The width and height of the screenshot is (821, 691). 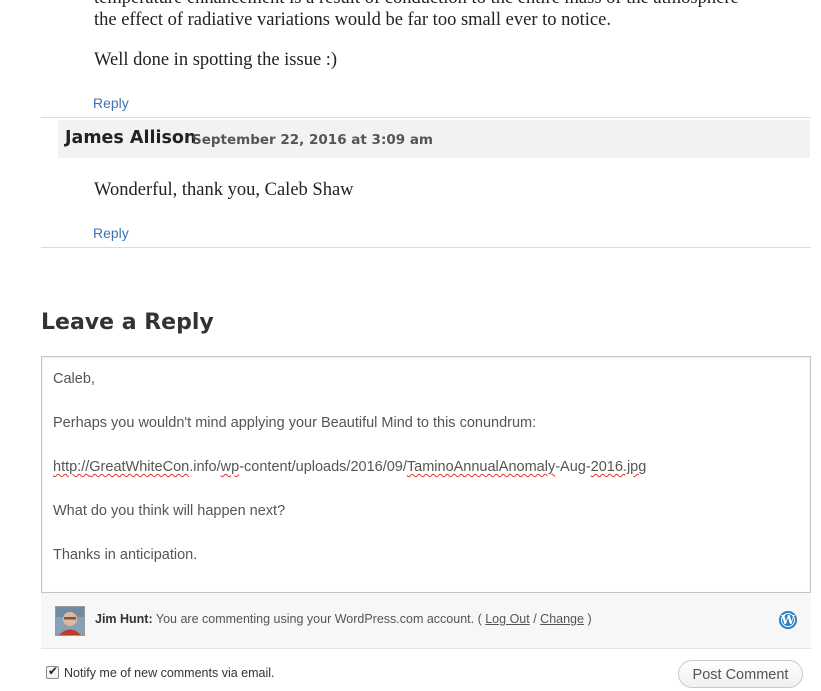 What do you see at coordinates (74, 379) in the screenshot?
I see `textarea-line: Caleb,` at bounding box center [74, 379].